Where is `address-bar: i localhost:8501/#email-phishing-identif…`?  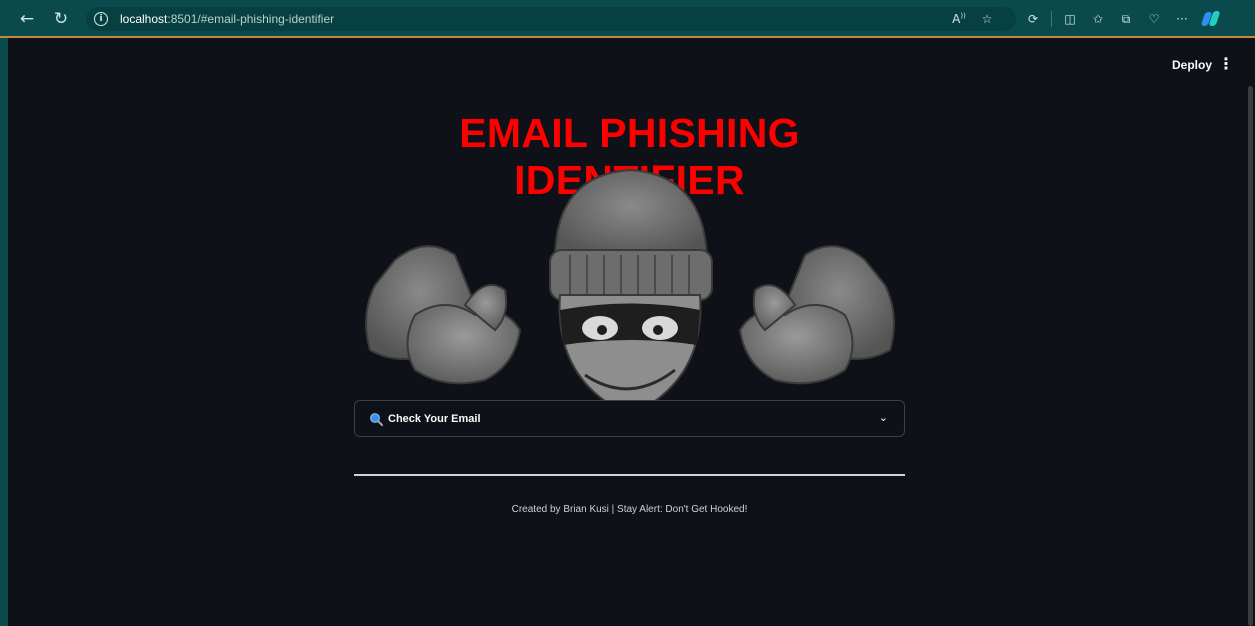
address-bar: i localhost:8501/#email-phishing-identif… is located at coordinates (551, 19).